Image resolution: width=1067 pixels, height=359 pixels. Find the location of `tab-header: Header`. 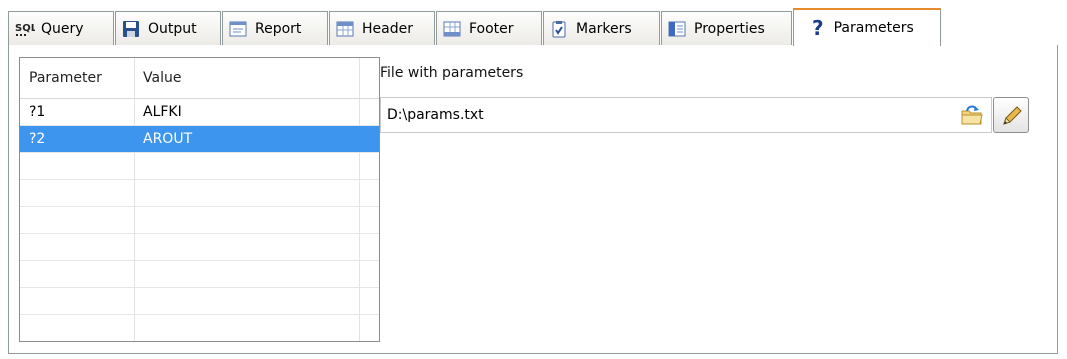

tab-header: Header is located at coordinates (382, 28).